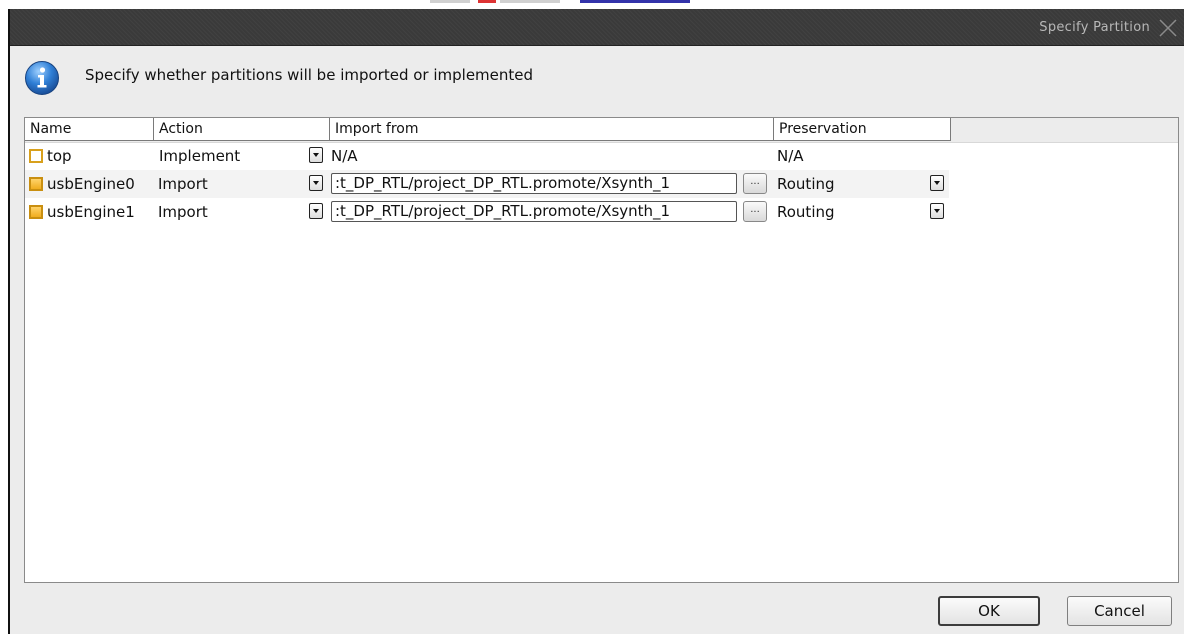 This screenshot has width=1192, height=634. Describe the element at coordinates (1119, 611) in the screenshot. I see `cancel-button: Cancel` at that location.